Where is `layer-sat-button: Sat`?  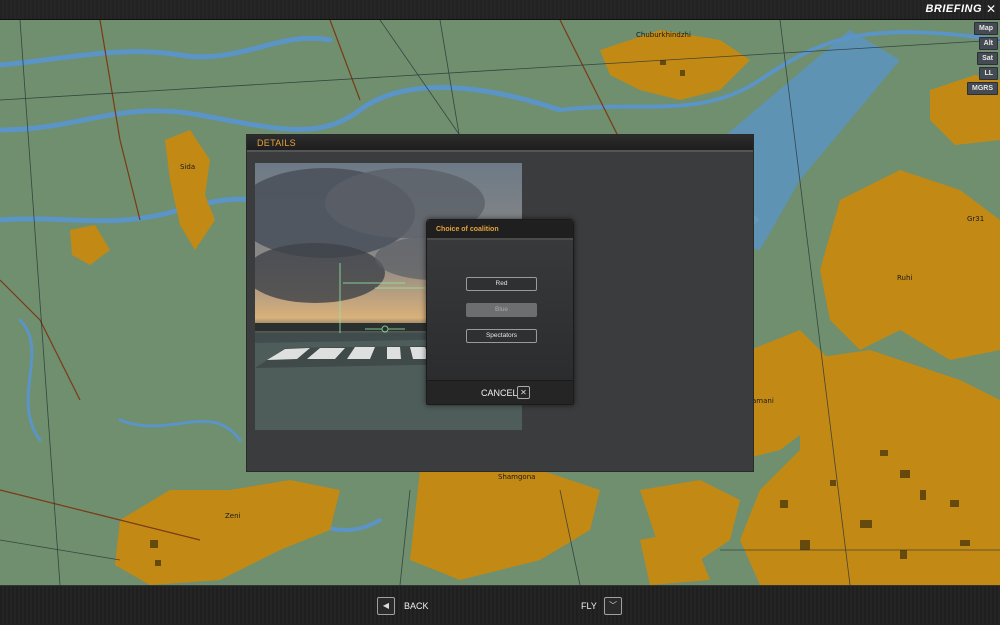 layer-sat-button: Sat is located at coordinates (987, 58).